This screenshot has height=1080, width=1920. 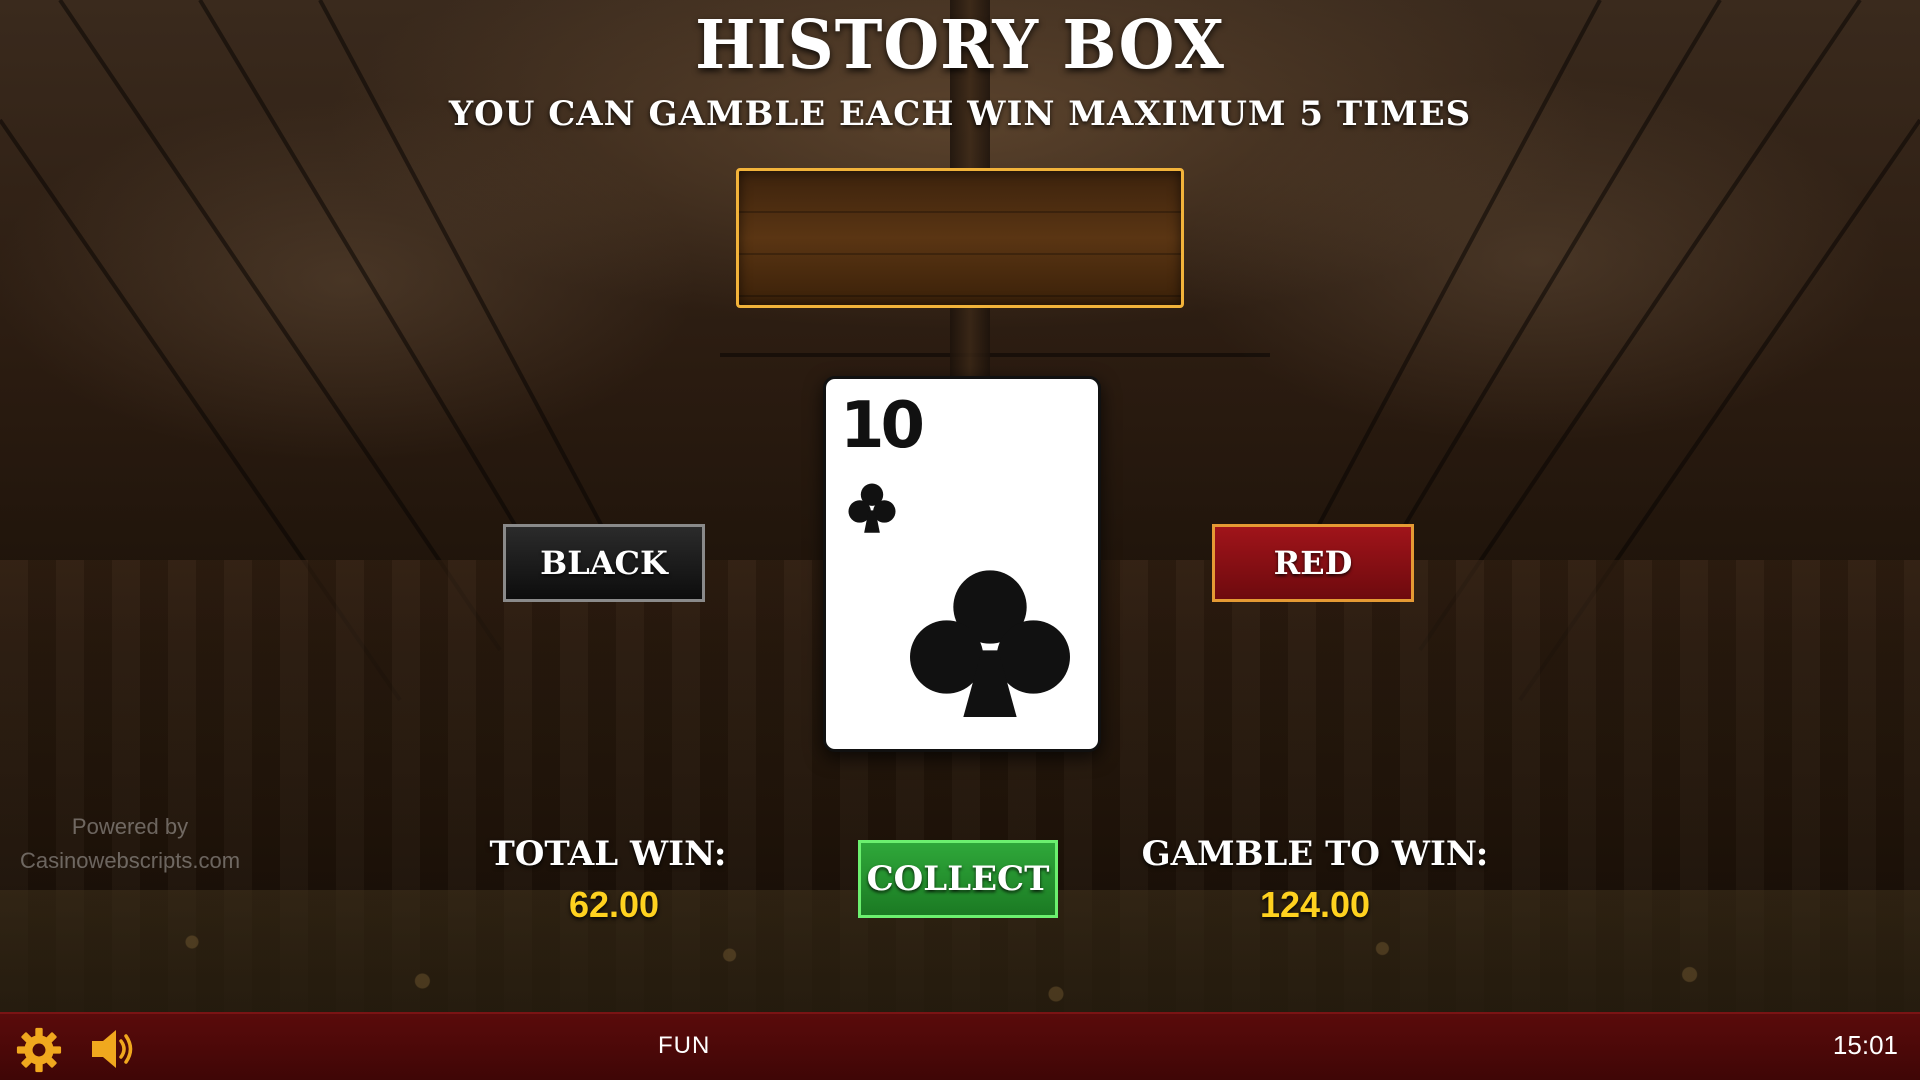 What do you see at coordinates (960, 114) in the screenshot?
I see `gamble-limit-text: YOU CAN GAMBLE EACH WIN MAXIMUM 5 TIMES` at bounding box center [960, 114].